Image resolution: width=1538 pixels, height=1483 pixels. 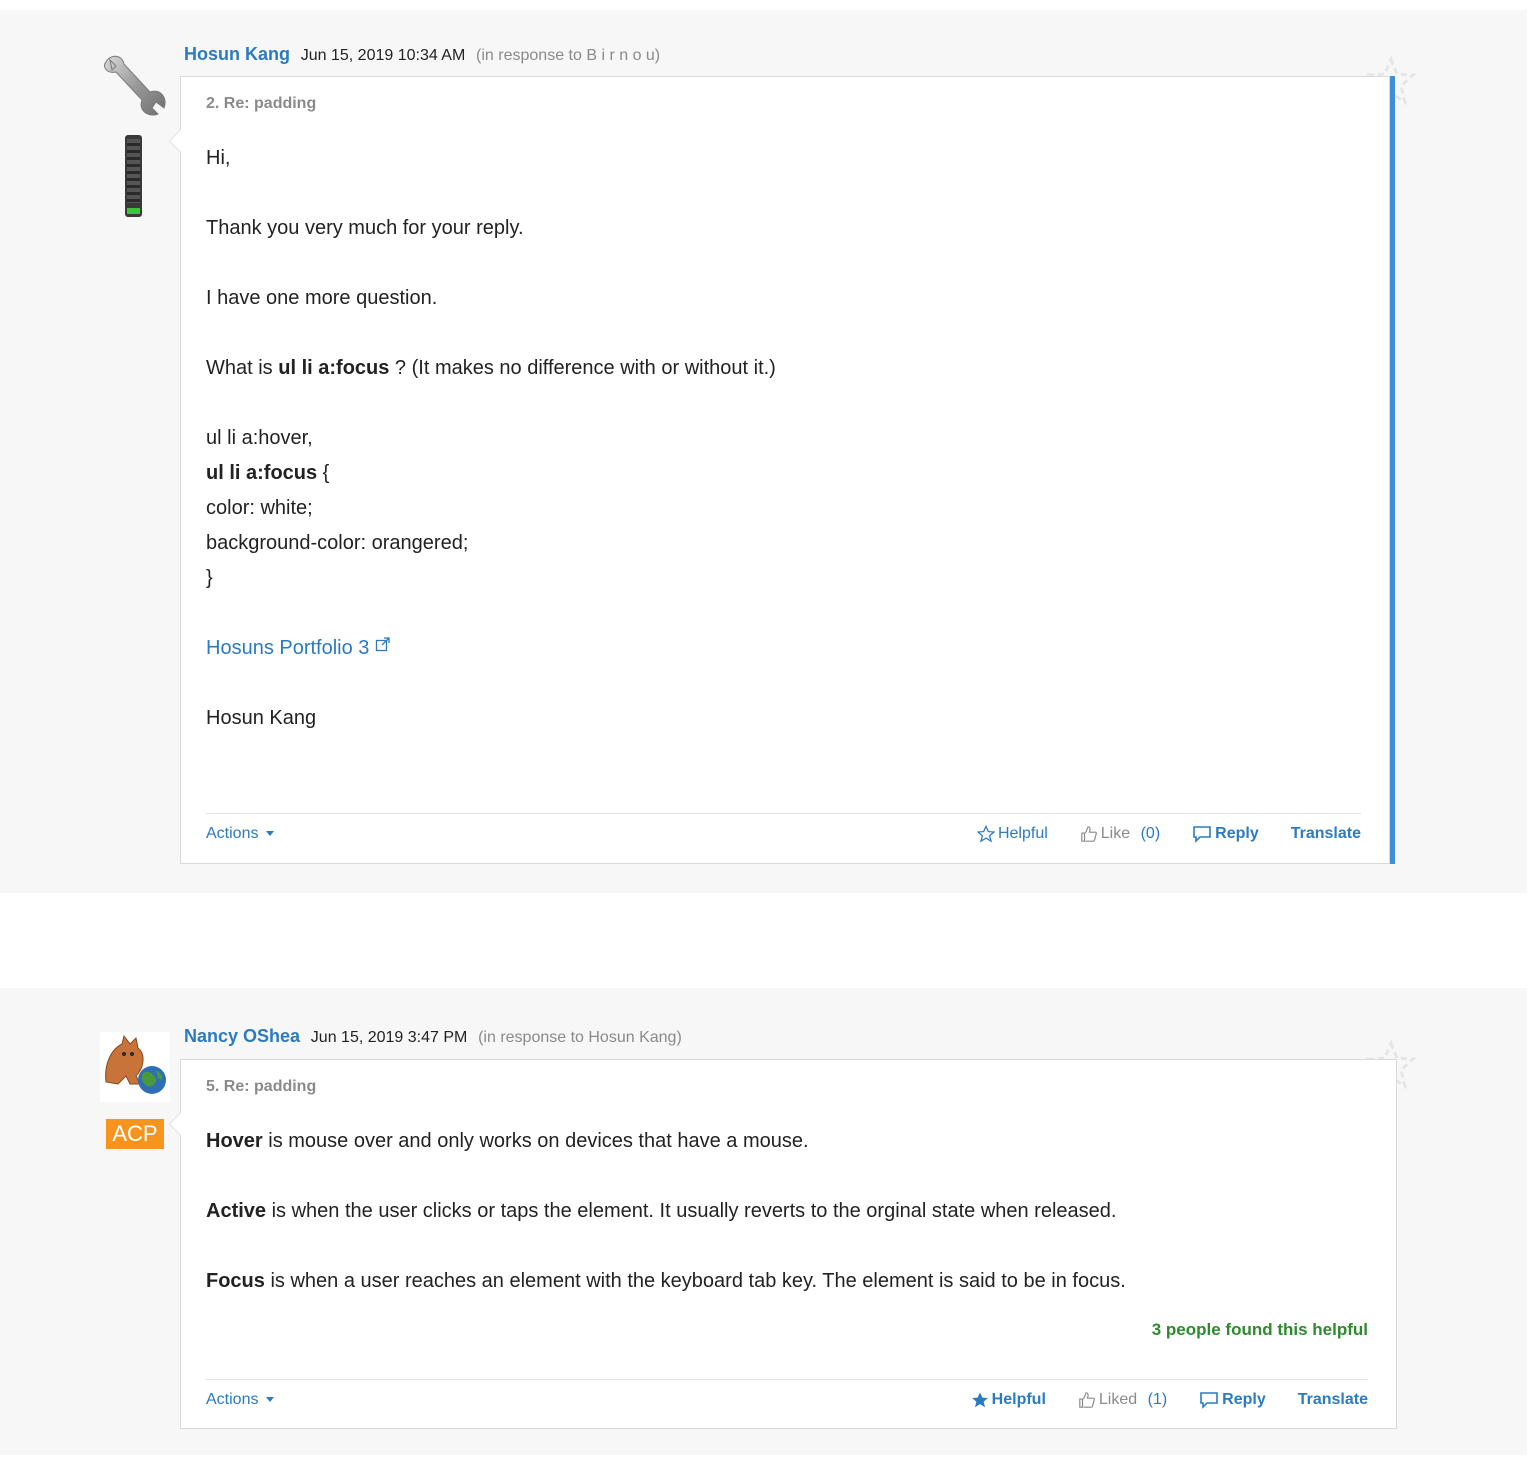 I want to click on author-name: Nancy OShea, so click(x=242, y=1036).